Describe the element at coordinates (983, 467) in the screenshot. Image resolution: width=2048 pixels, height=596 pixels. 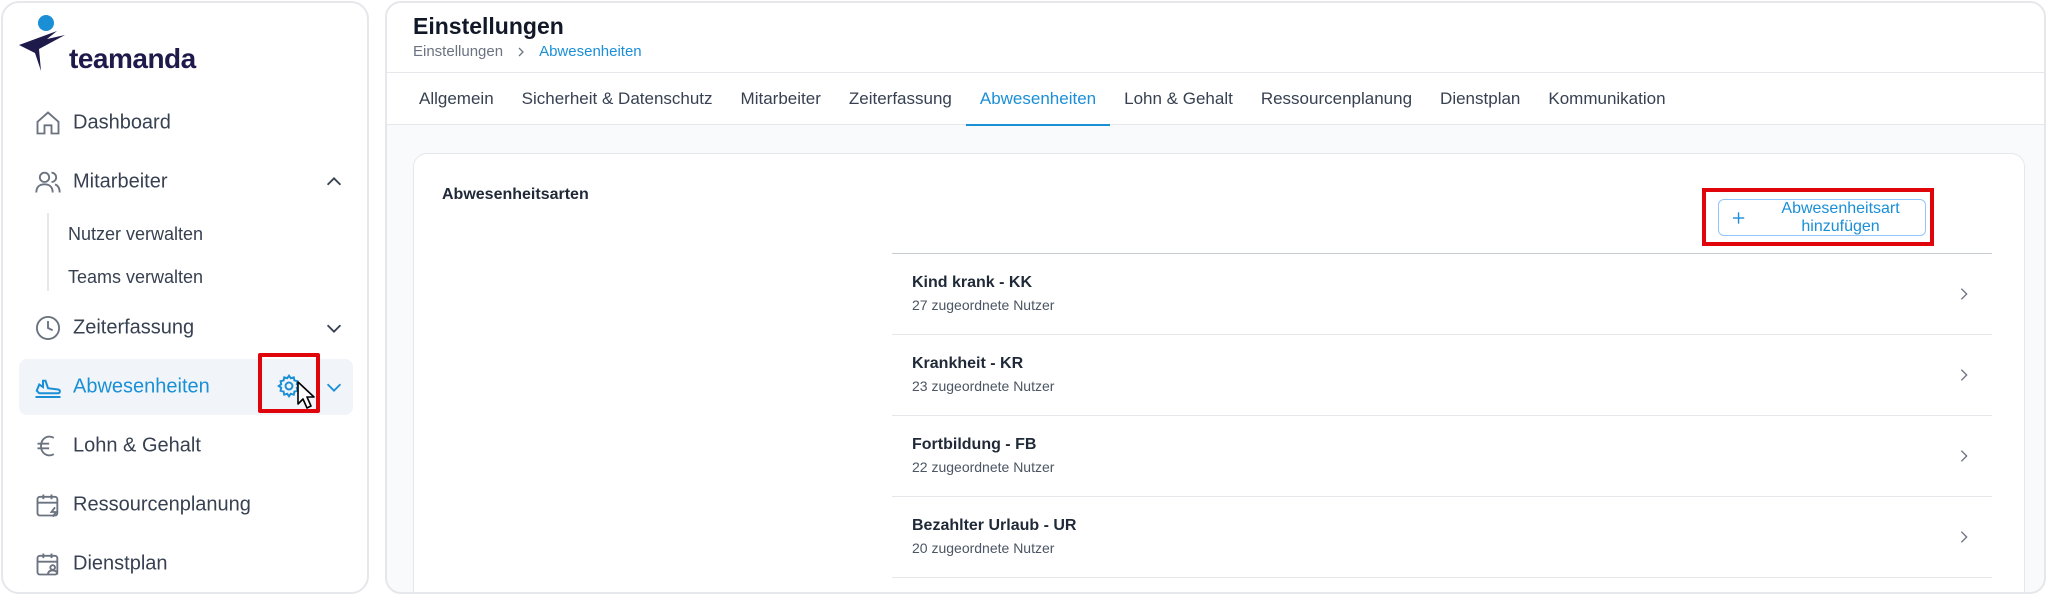
I see `assigned-users-count: 22 zugeordnete Nutzer` at that location.